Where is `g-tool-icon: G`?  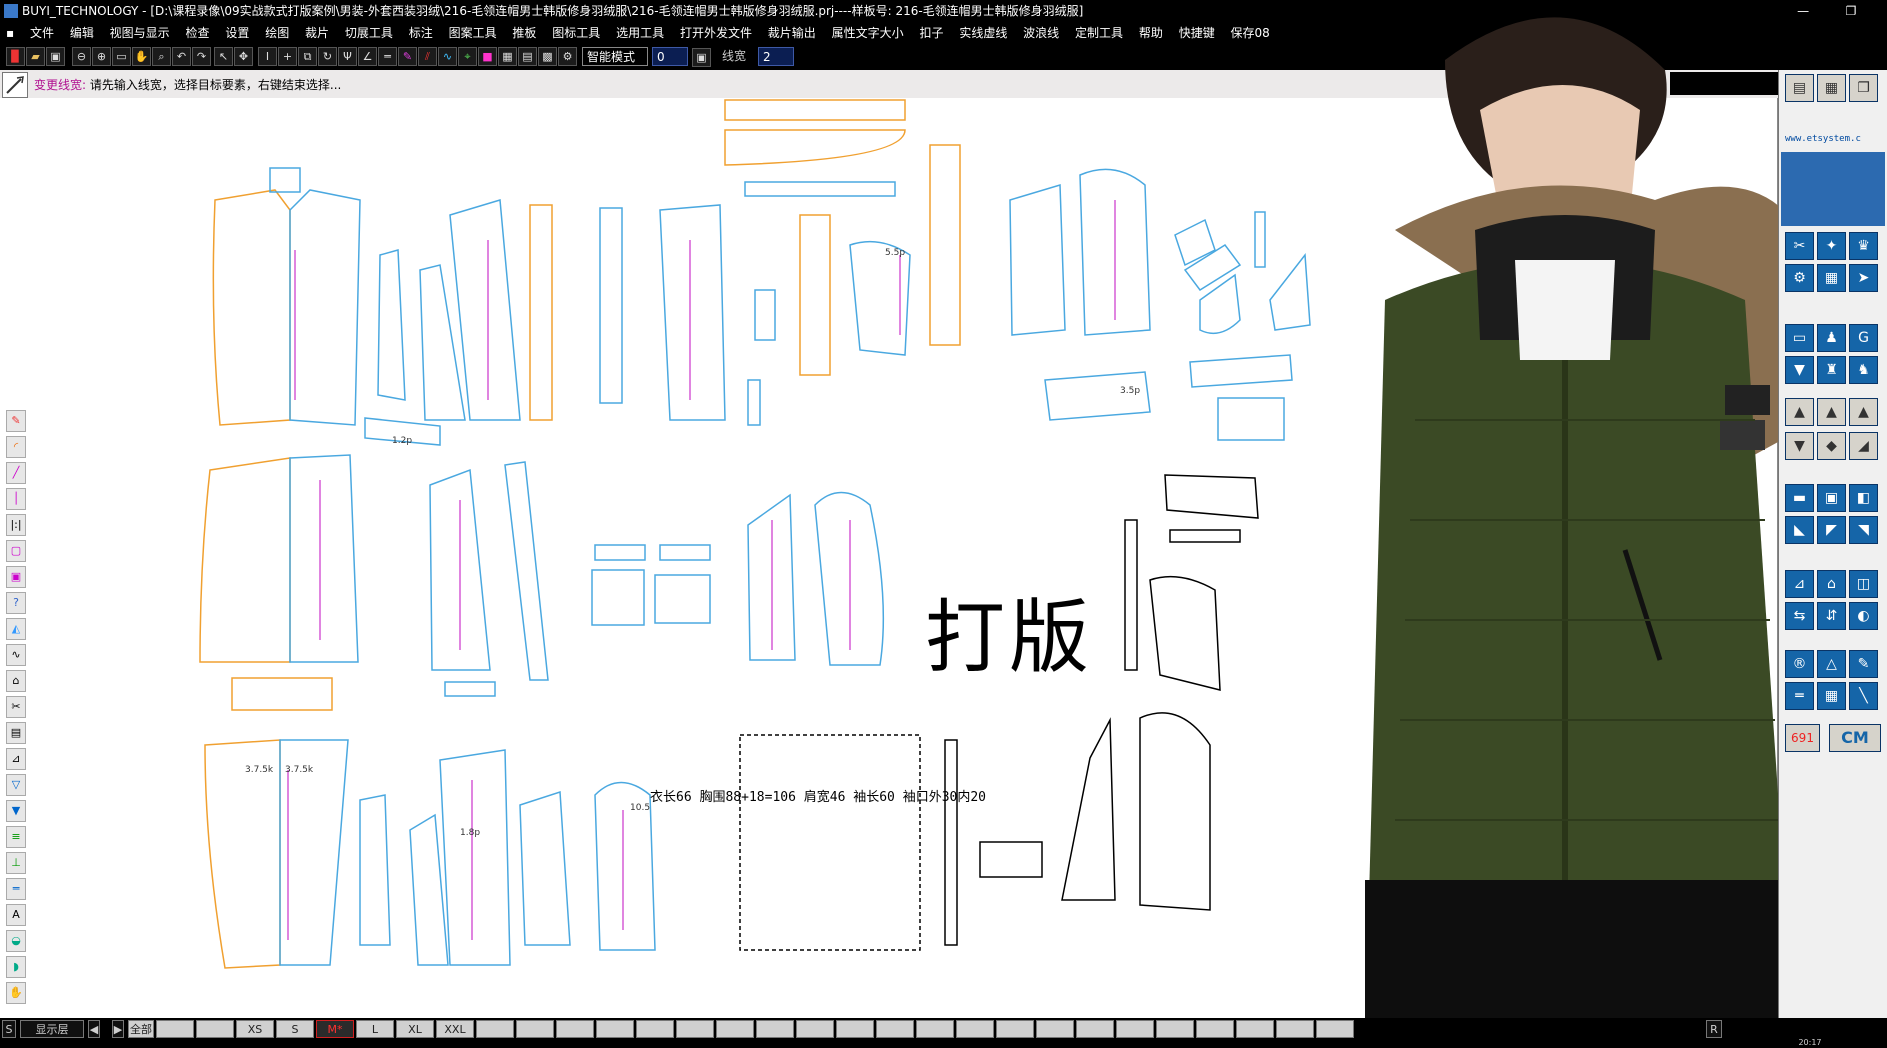
g-tool-icon: G is located at coordinates (1863, 338).